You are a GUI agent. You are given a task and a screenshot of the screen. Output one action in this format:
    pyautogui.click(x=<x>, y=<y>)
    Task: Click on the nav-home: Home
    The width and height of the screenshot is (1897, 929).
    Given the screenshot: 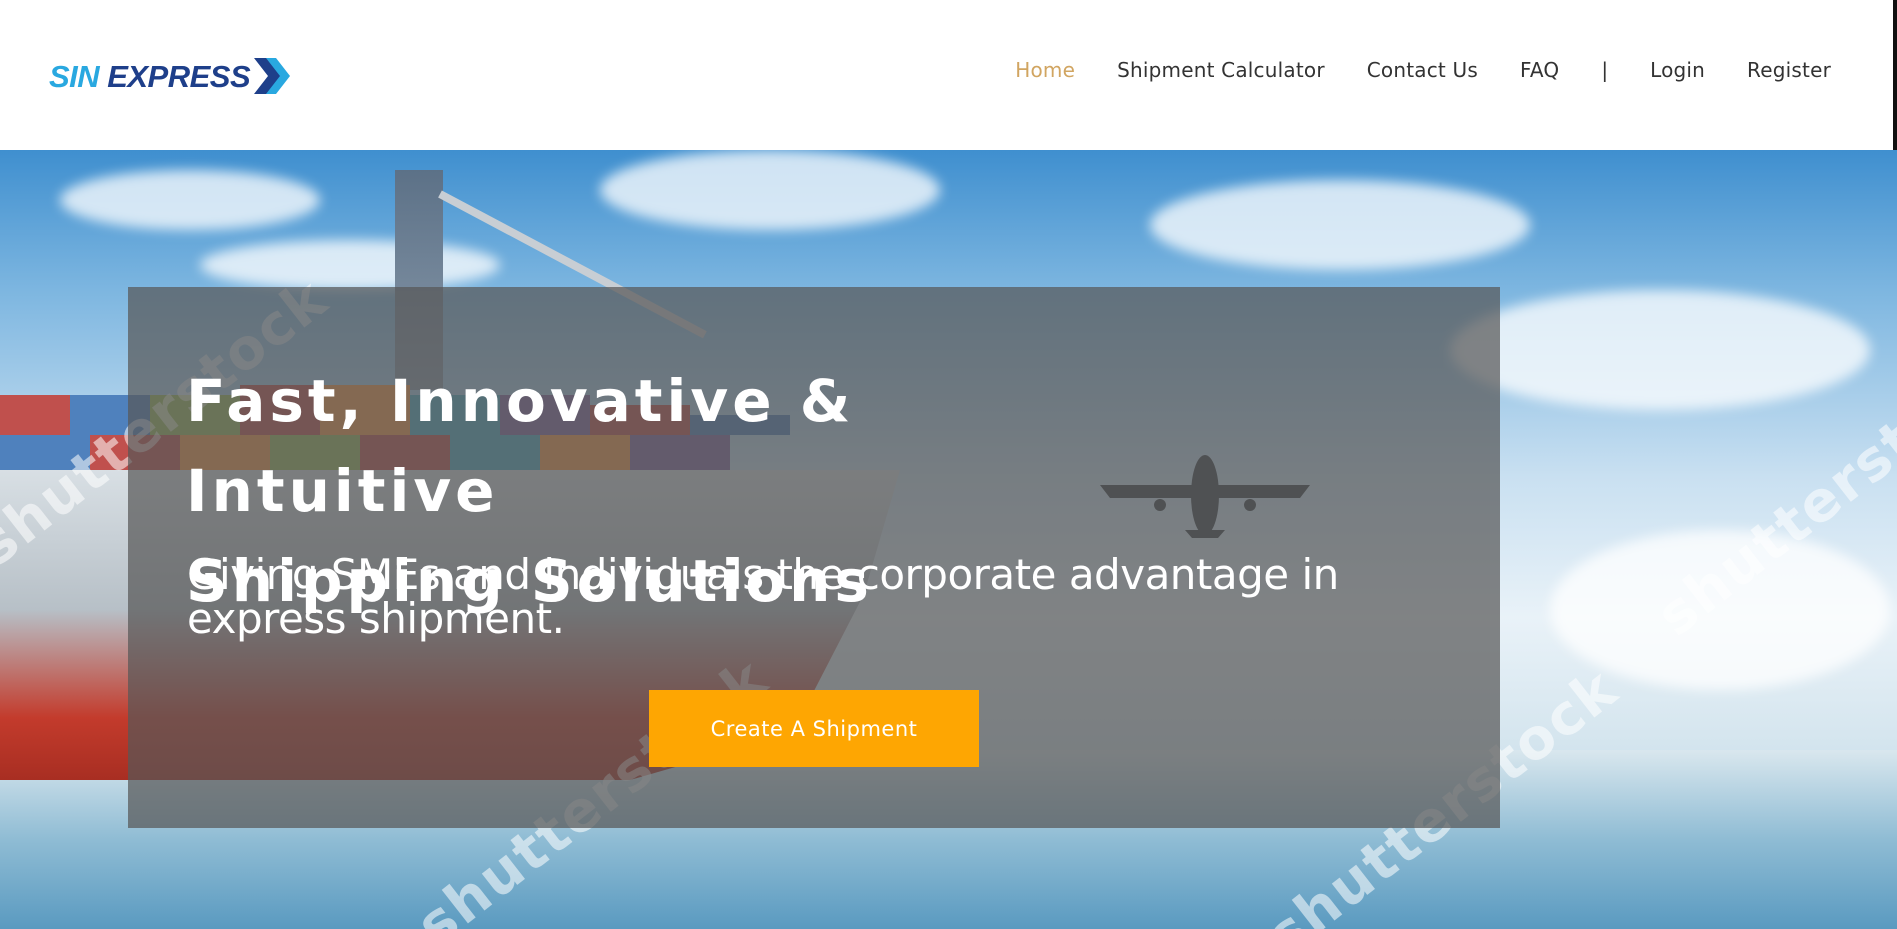 What is the action you would take?
    pyautogui.click(x=1045, y=70)
    